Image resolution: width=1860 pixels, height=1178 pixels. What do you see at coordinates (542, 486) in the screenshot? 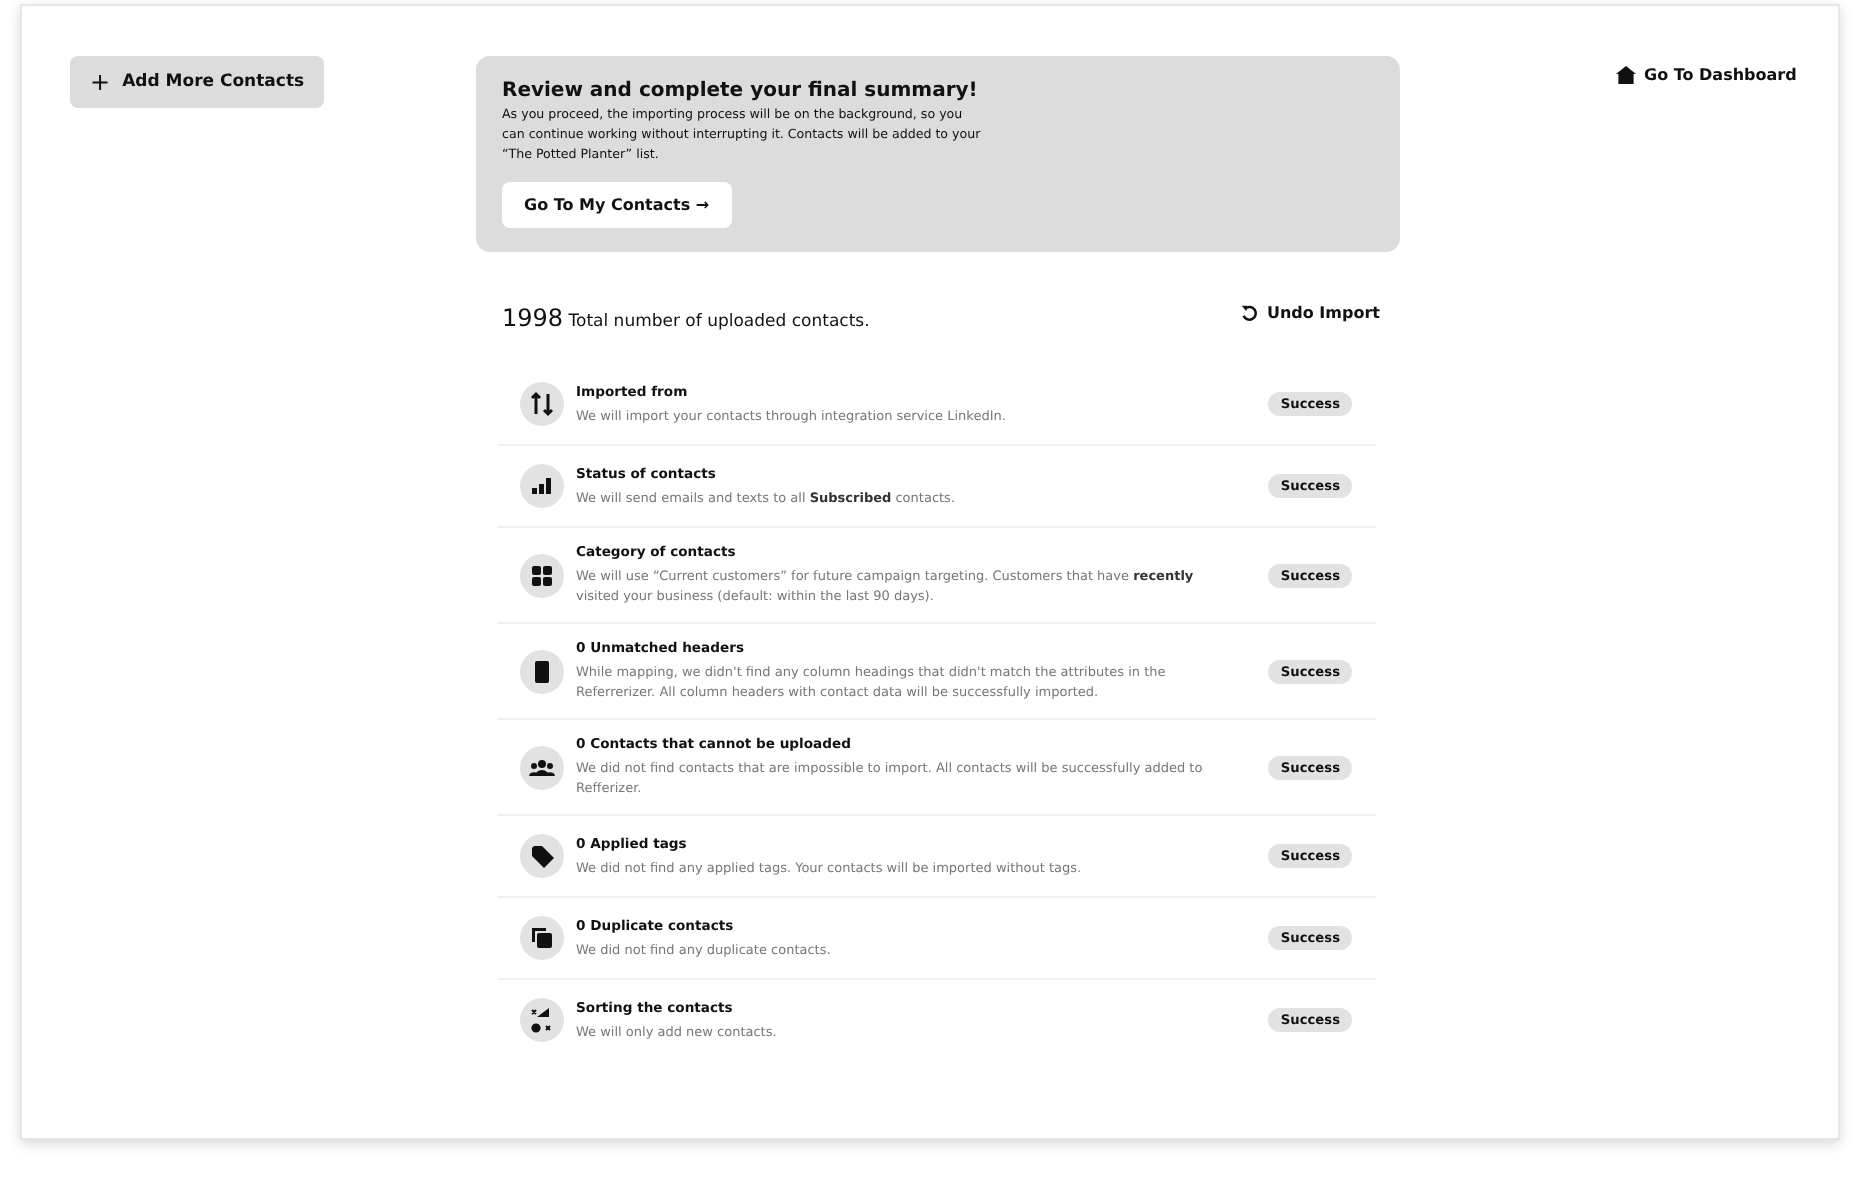
I see `bar-chart-icon` at bounding box center [542, 486].